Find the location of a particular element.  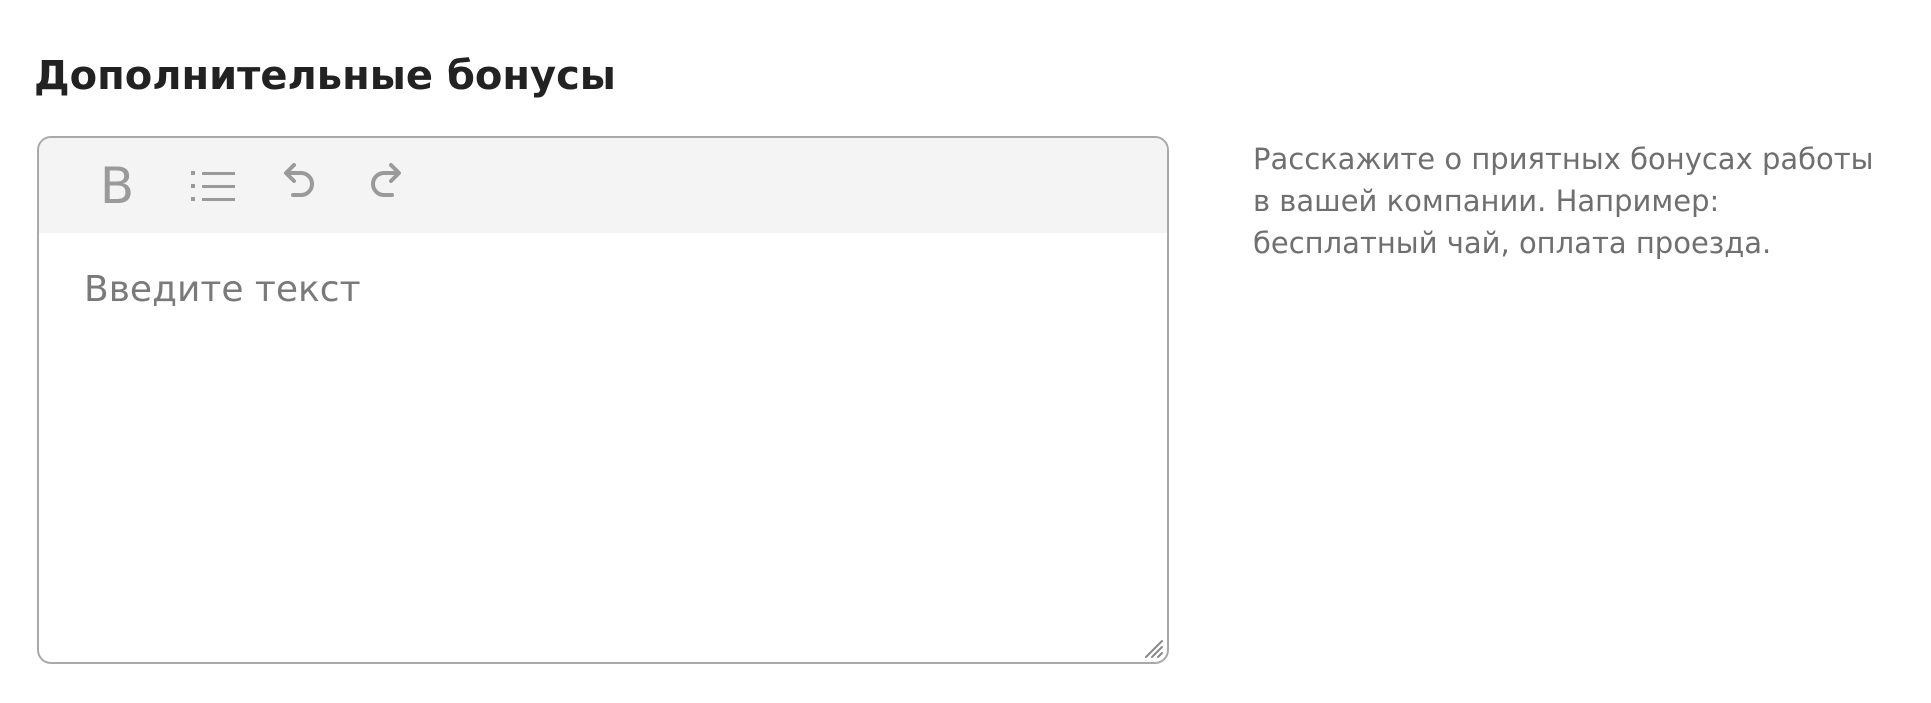

undo-icon is located at coordinates (299, 180).